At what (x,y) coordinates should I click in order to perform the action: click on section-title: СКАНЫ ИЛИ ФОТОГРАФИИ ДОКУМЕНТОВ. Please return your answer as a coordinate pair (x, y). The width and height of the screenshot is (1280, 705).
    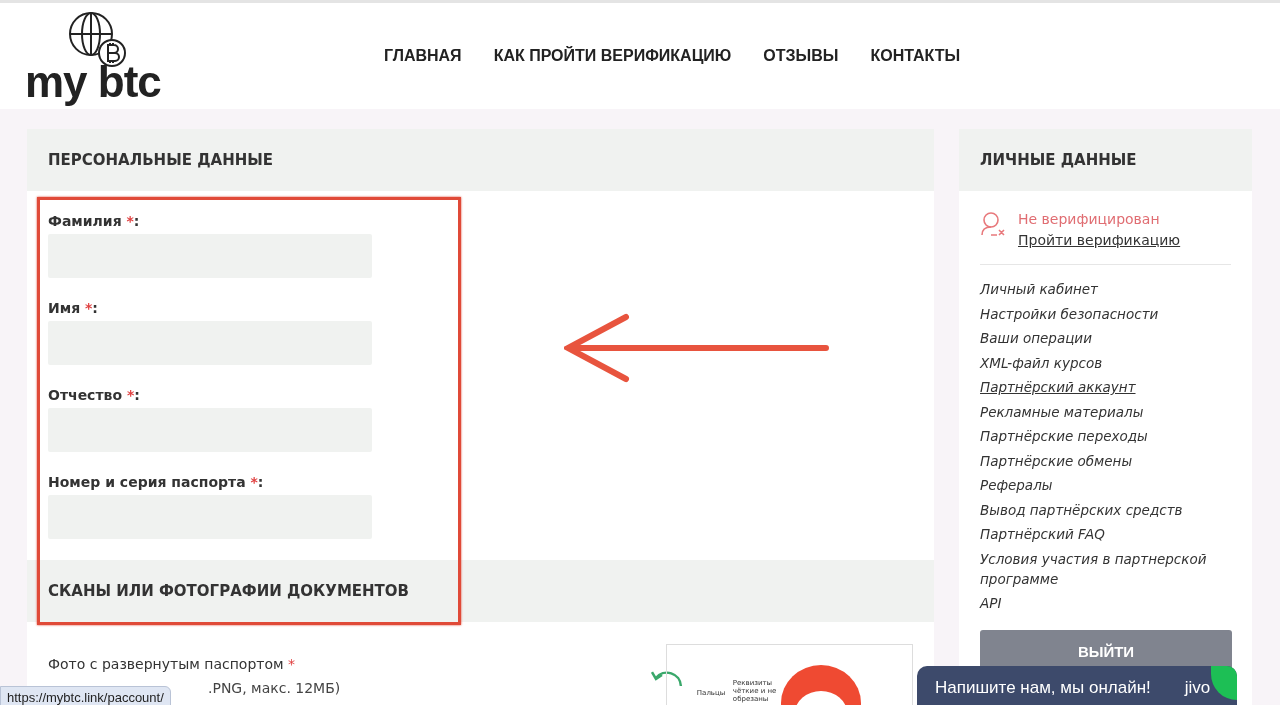
    Looking at the image, I should click on (229, 591).